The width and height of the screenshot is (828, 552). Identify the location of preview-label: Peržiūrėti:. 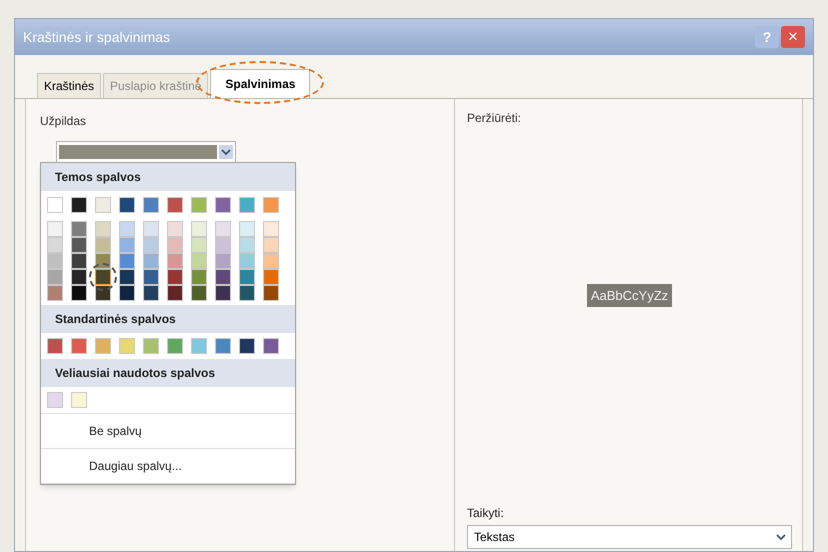
(494, 118).